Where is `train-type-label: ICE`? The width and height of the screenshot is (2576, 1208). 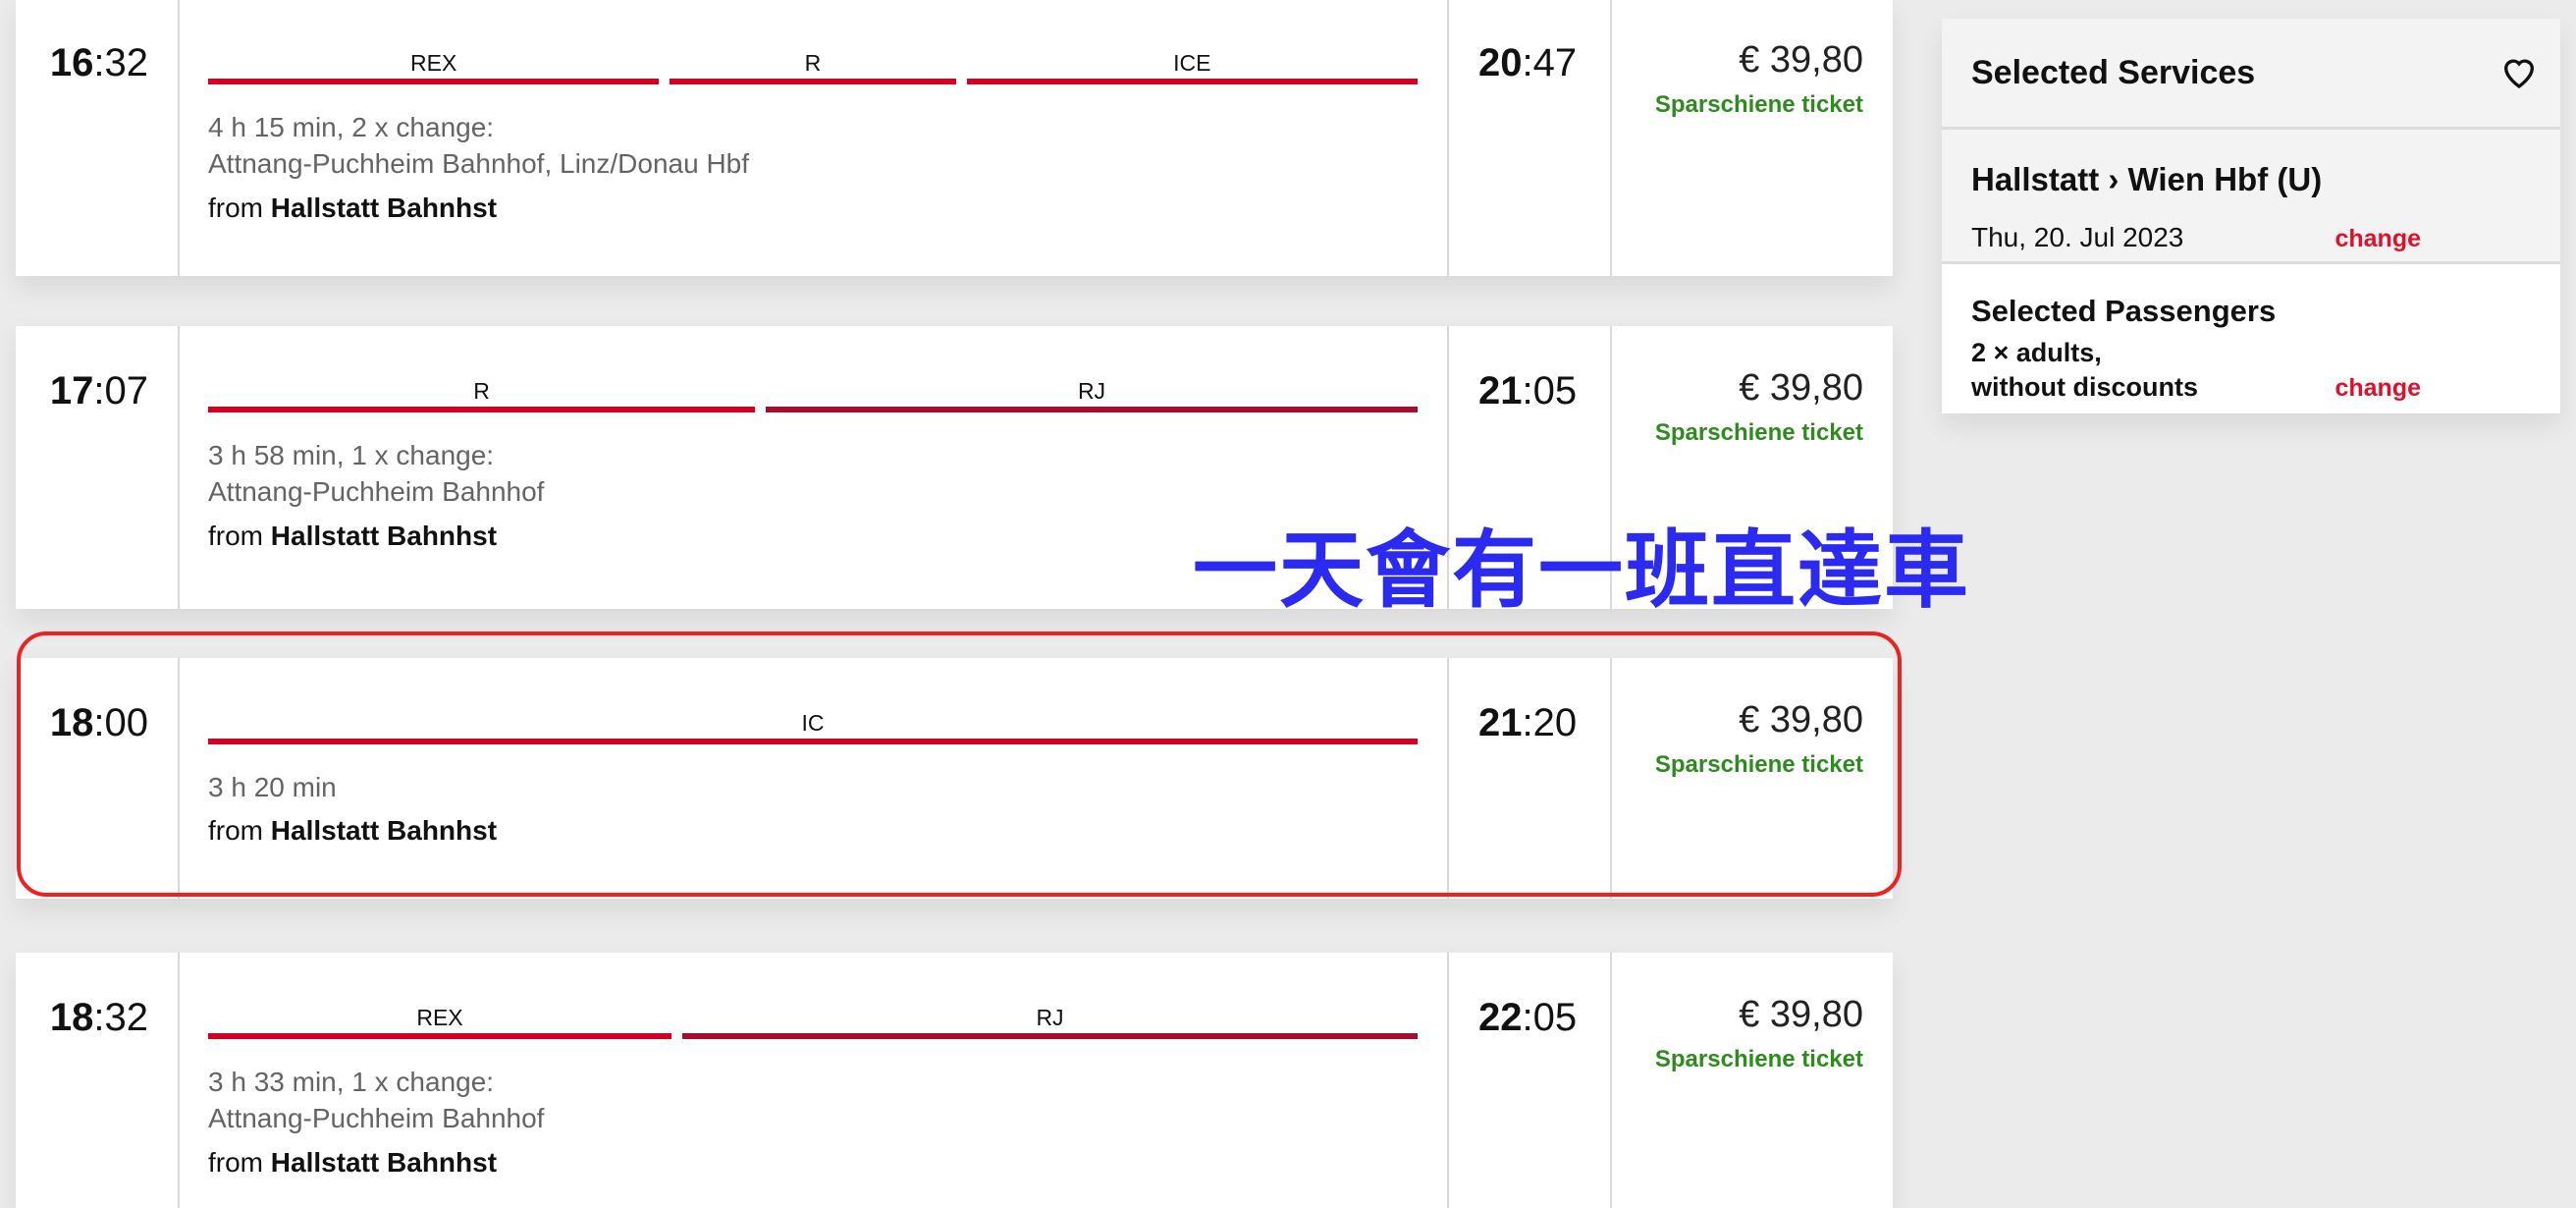
train-type-label: ICE is located at coordinates (1192, 63).